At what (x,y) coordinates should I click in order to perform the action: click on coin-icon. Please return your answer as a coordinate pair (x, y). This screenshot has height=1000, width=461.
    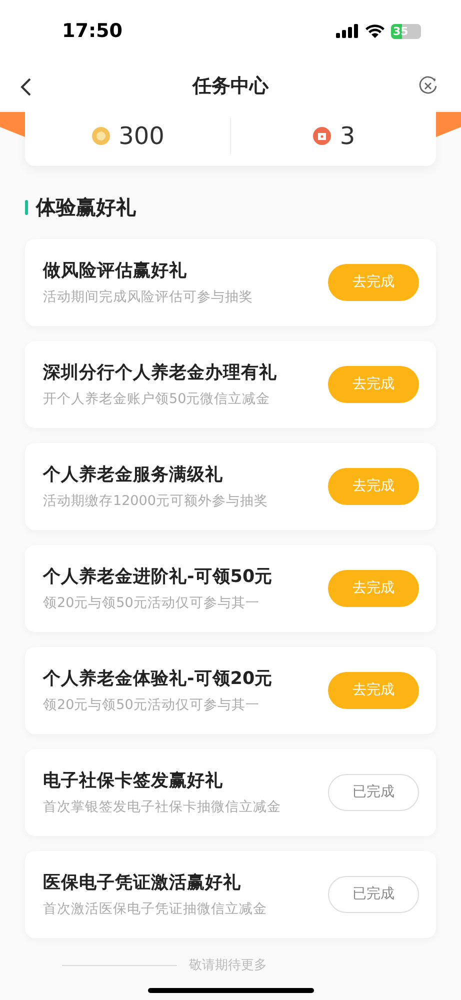
    Looking at the image, I should click on (100, 136).